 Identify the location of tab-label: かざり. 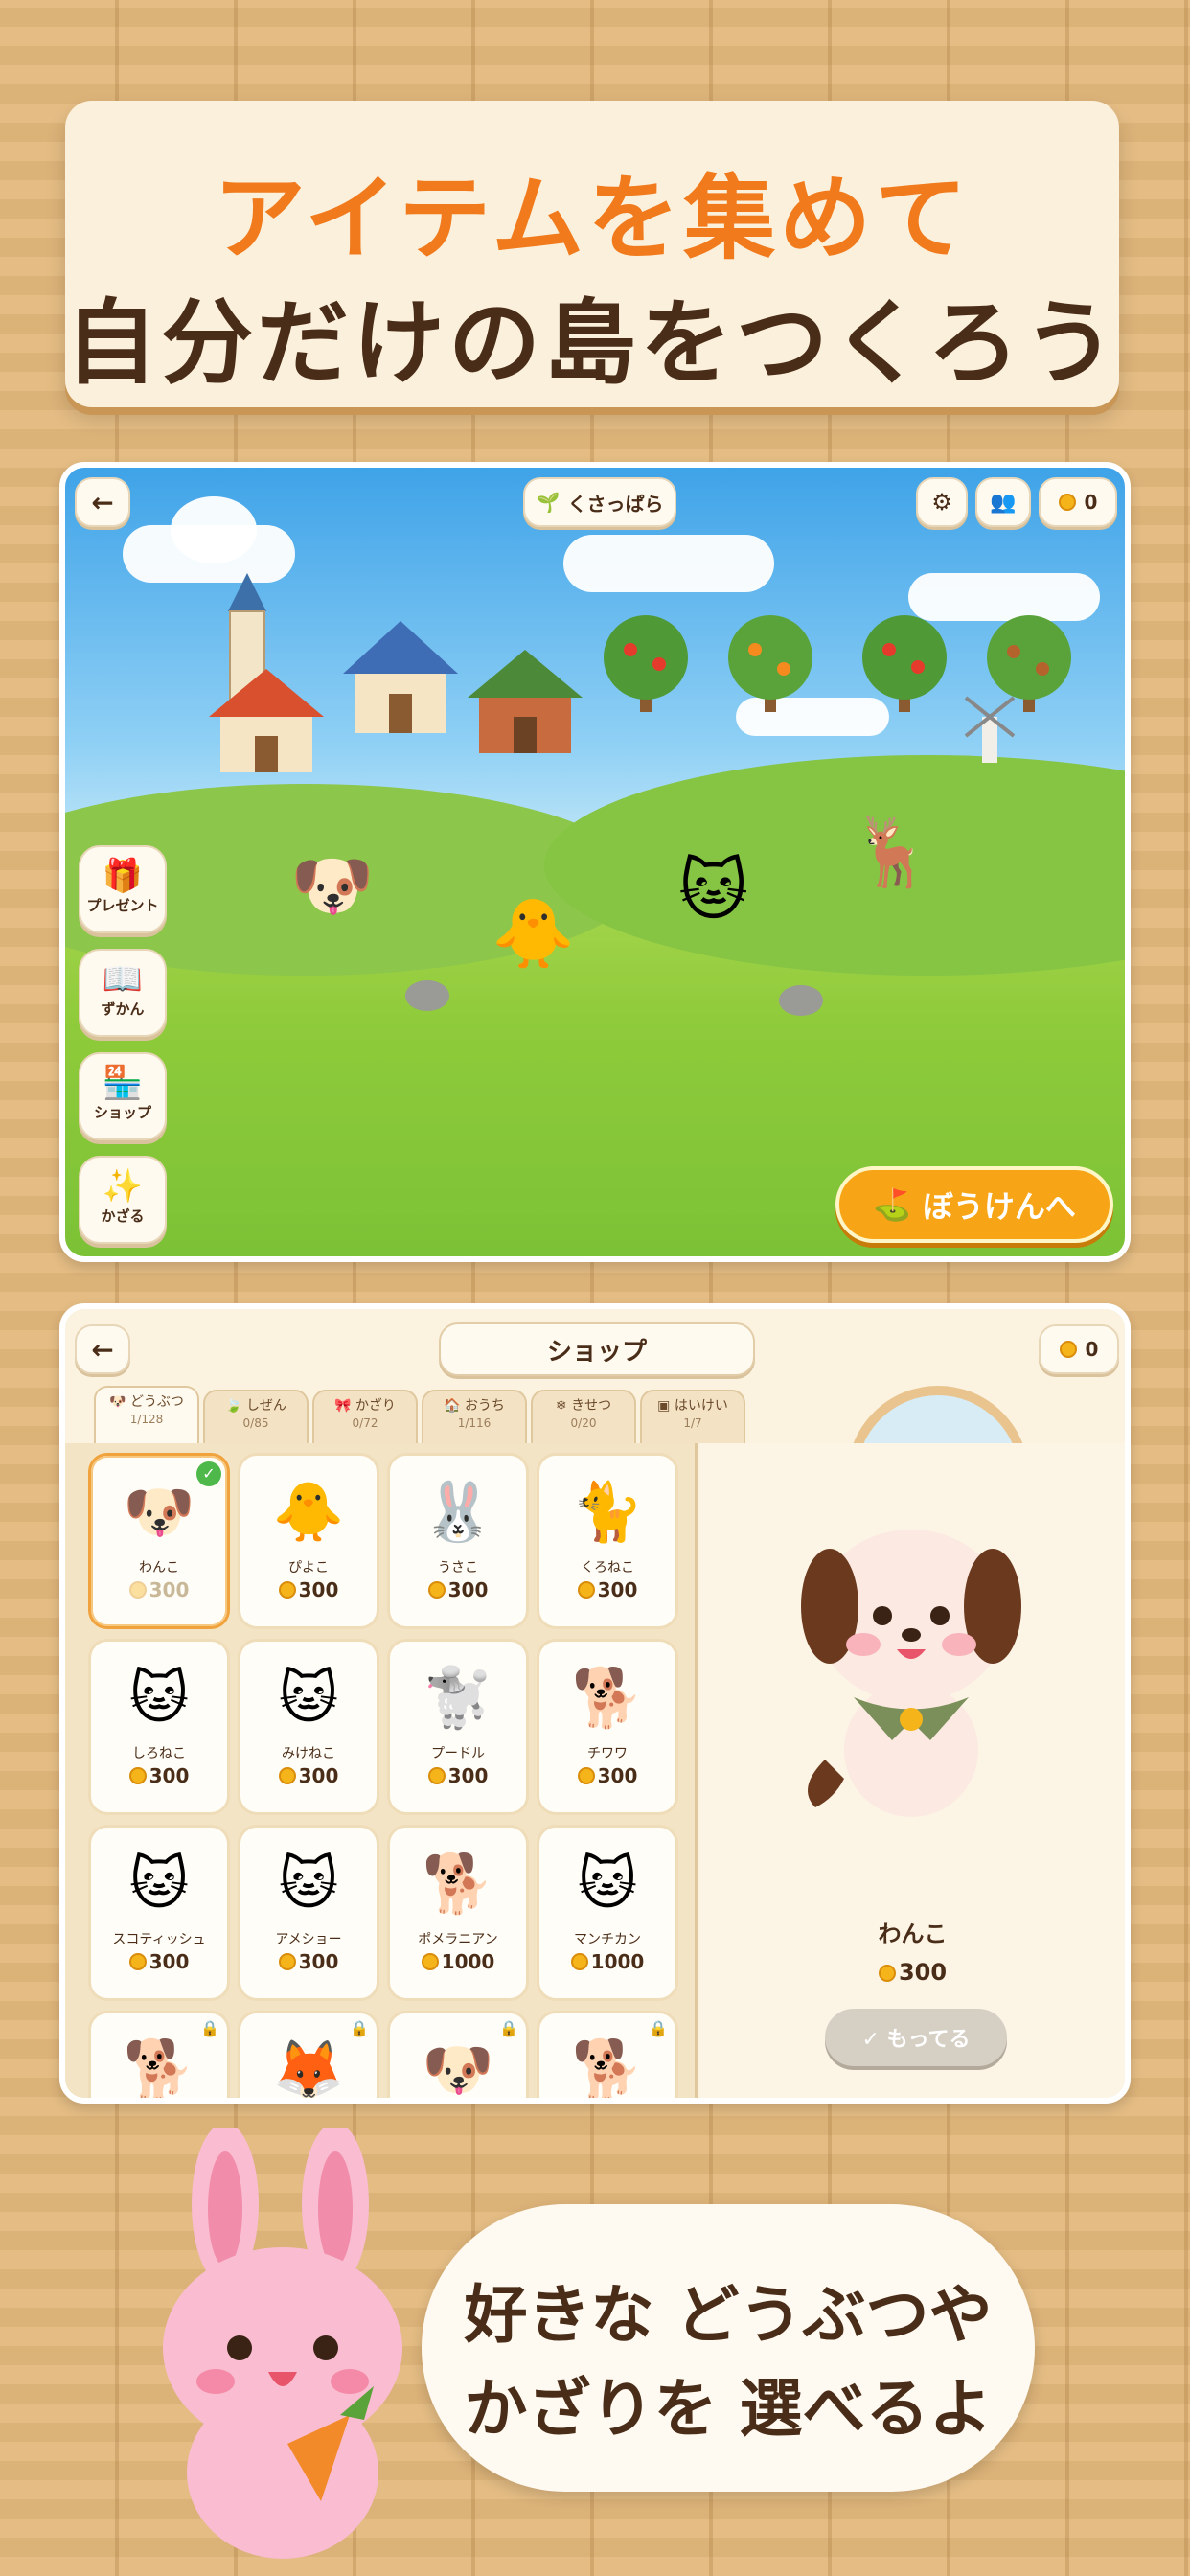
(375, 1406).